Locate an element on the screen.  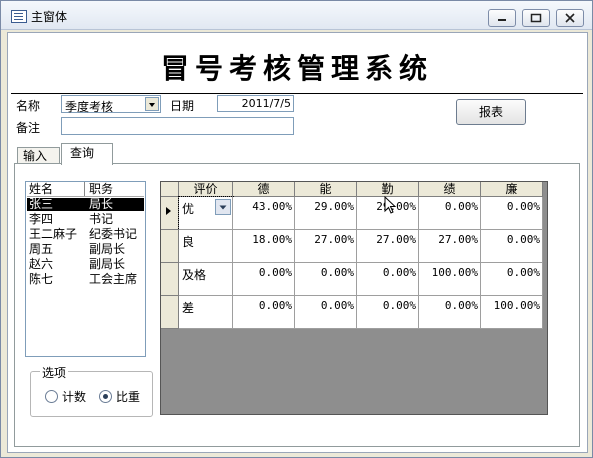
column-header: 勤 is located at coordinates (388, 189).